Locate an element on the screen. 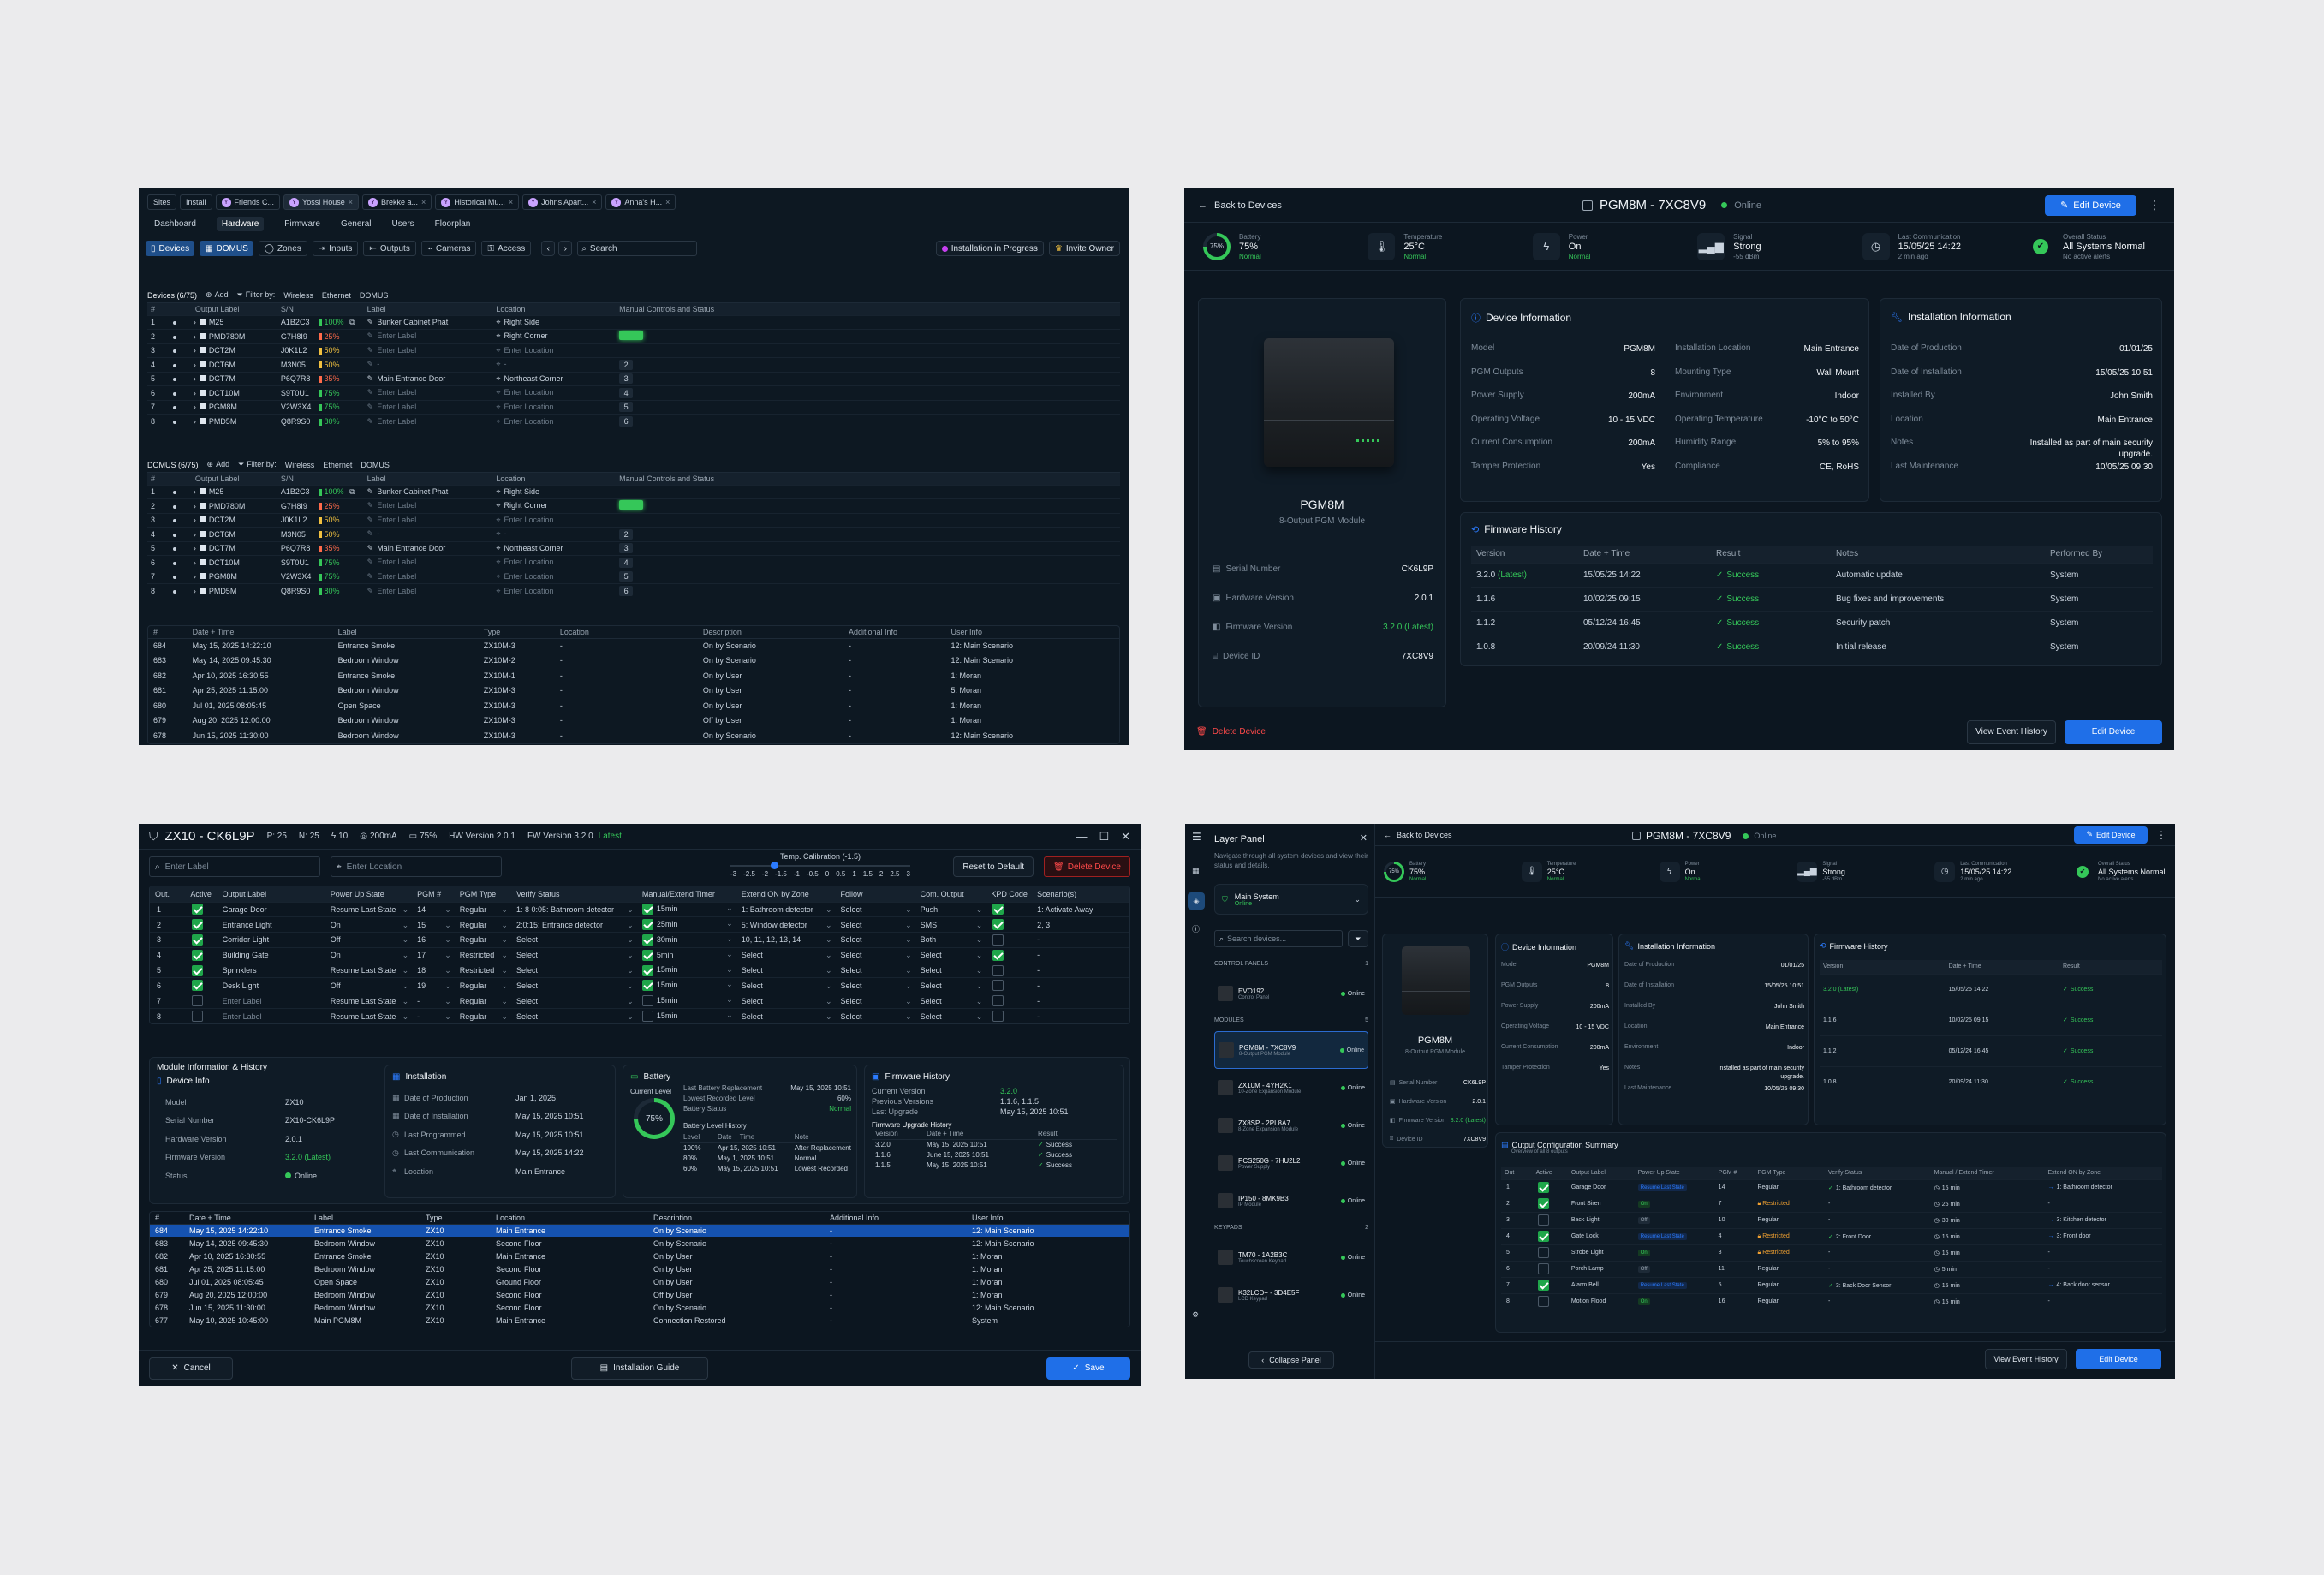  location-cell: ⌖ Northeast Corner is located at coordinates (554, 379).